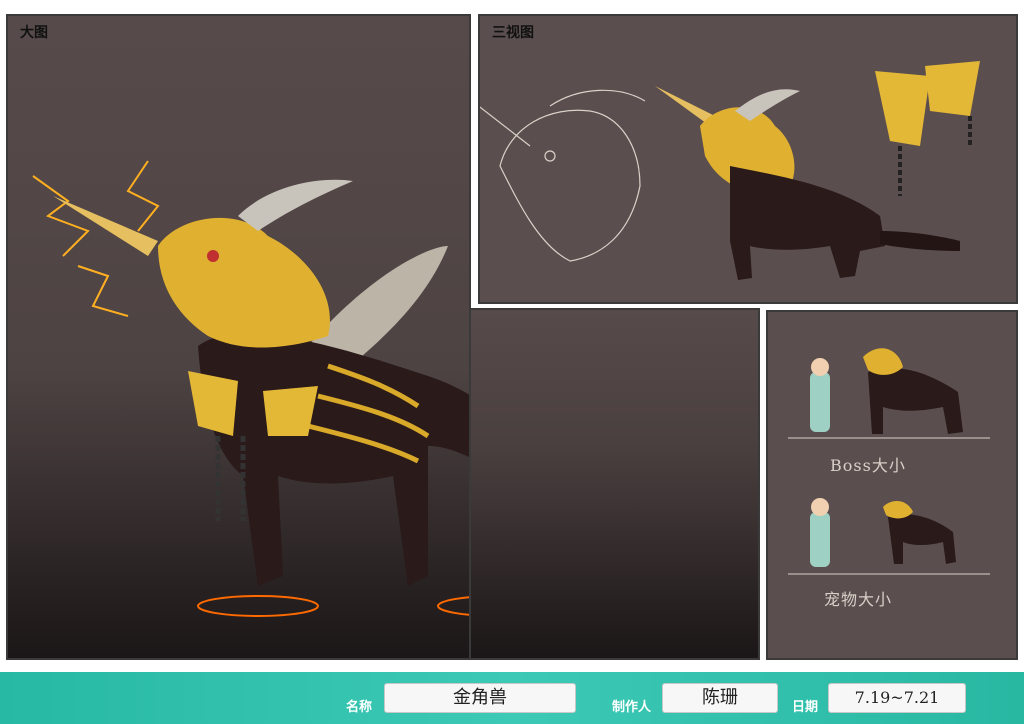  Describe the element at coordinates (889, 536) in the screenshot. I see `pet-scale-figures` at that location.